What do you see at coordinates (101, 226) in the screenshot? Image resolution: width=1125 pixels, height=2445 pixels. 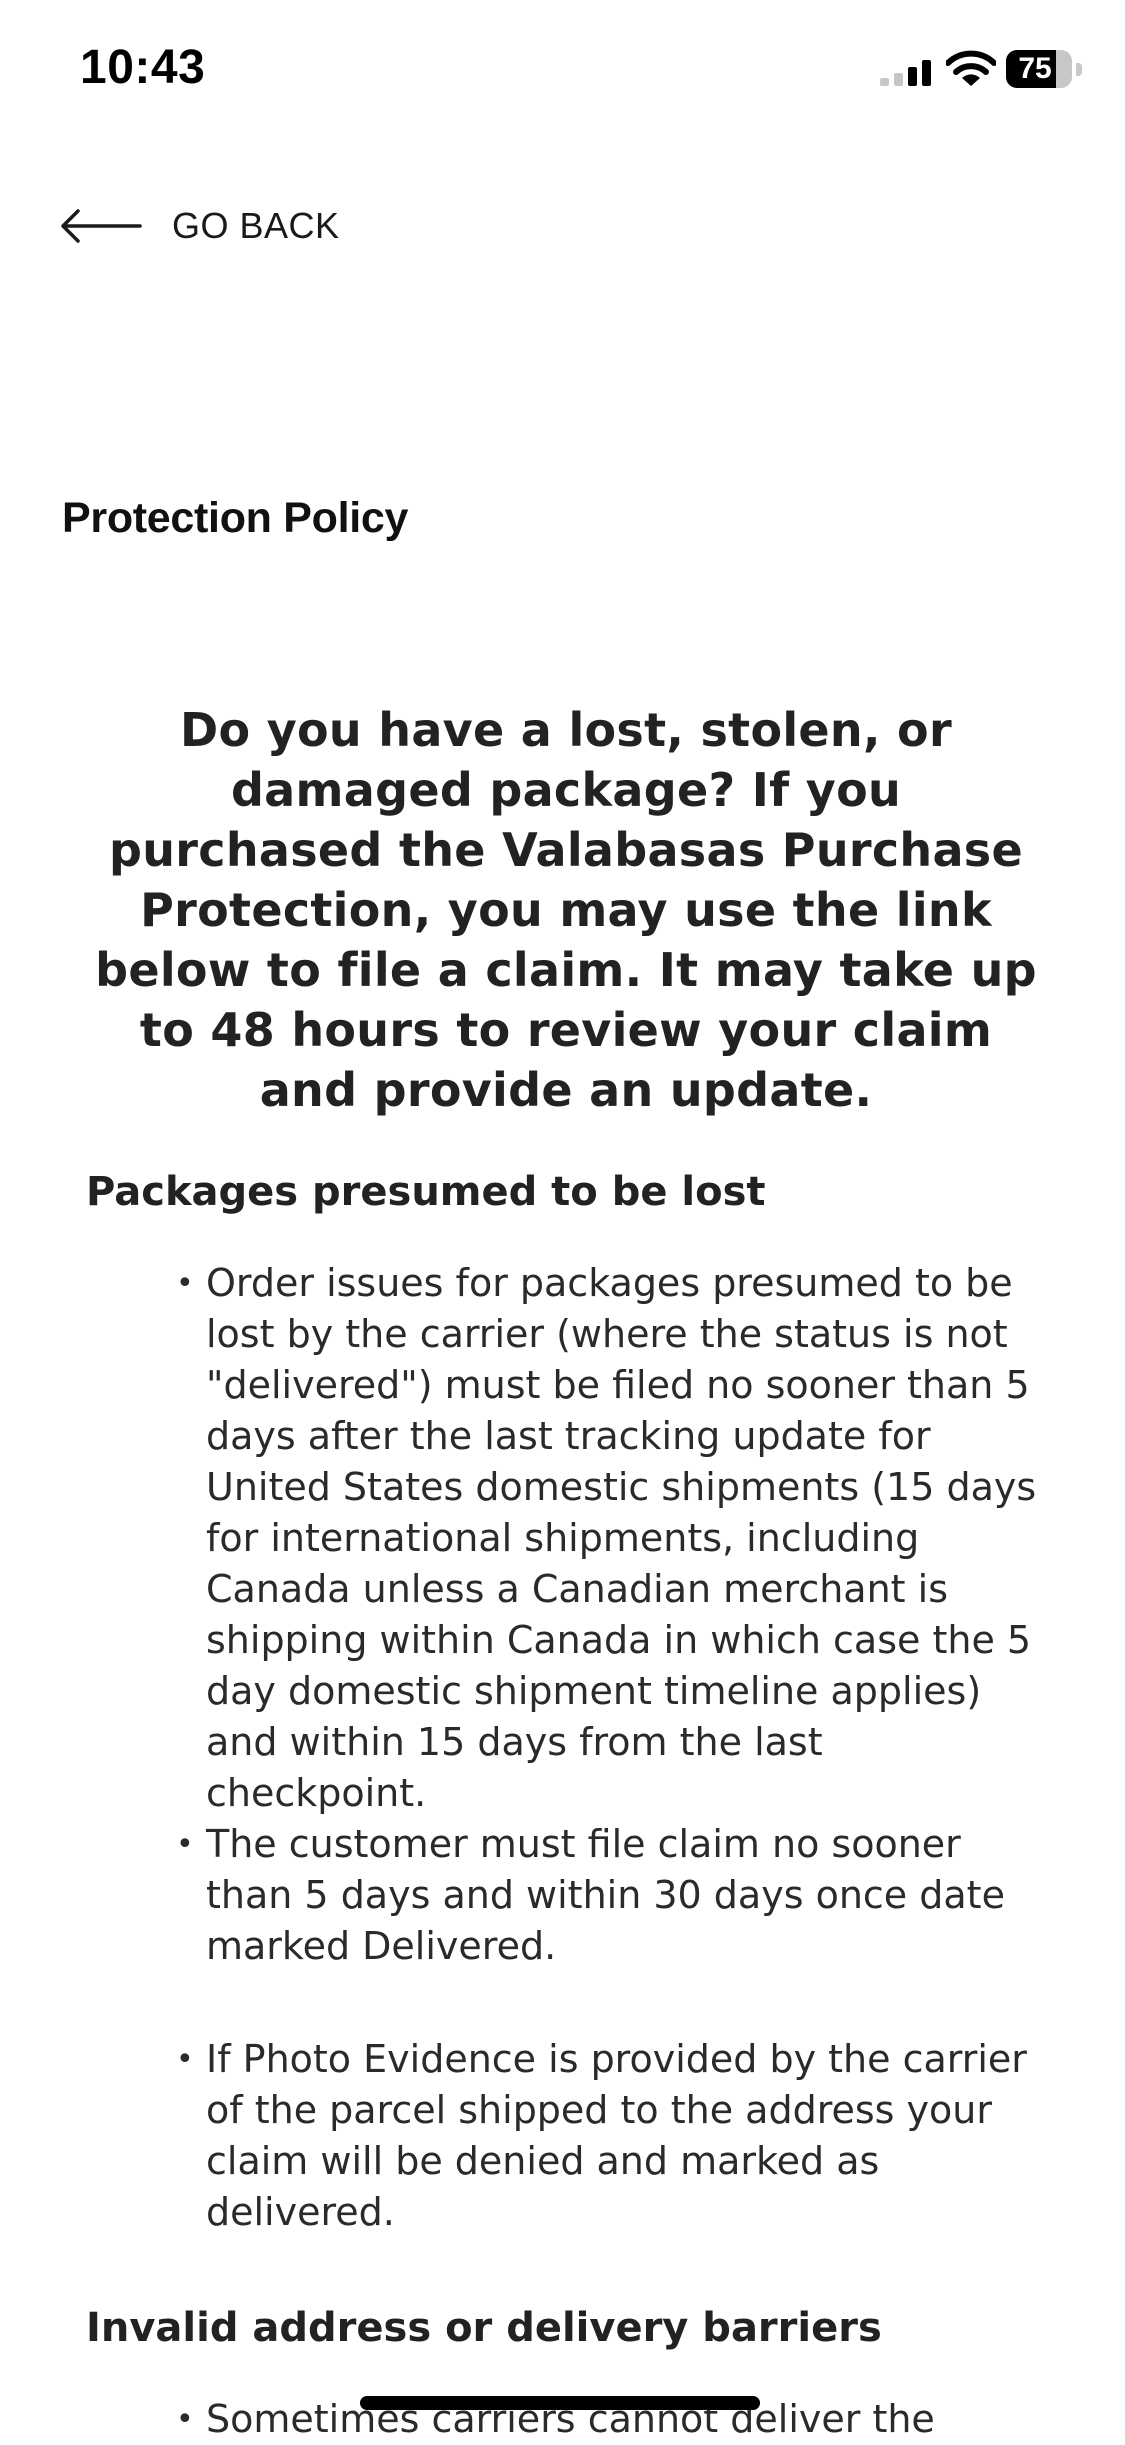 I see `arrow-left-icon` at bounding box center [101, 226].